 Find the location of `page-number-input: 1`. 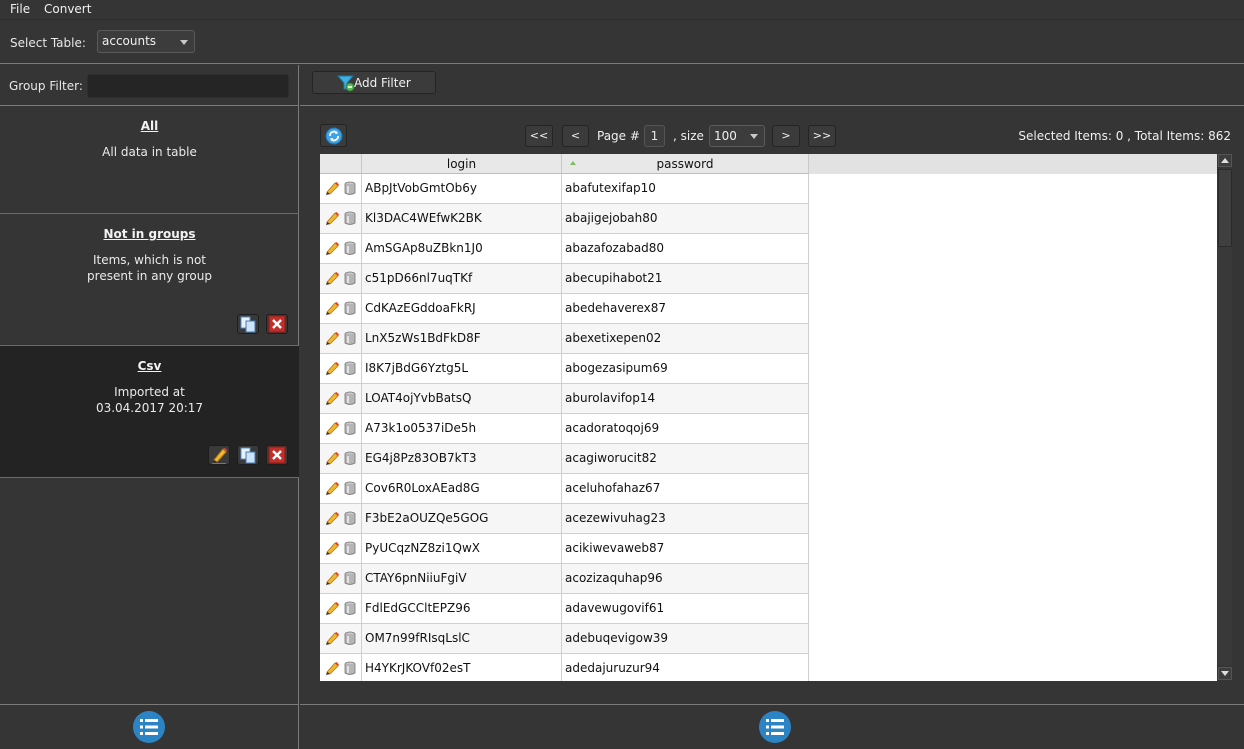

page-number-input: 1 is located at coordinates (654, 136).